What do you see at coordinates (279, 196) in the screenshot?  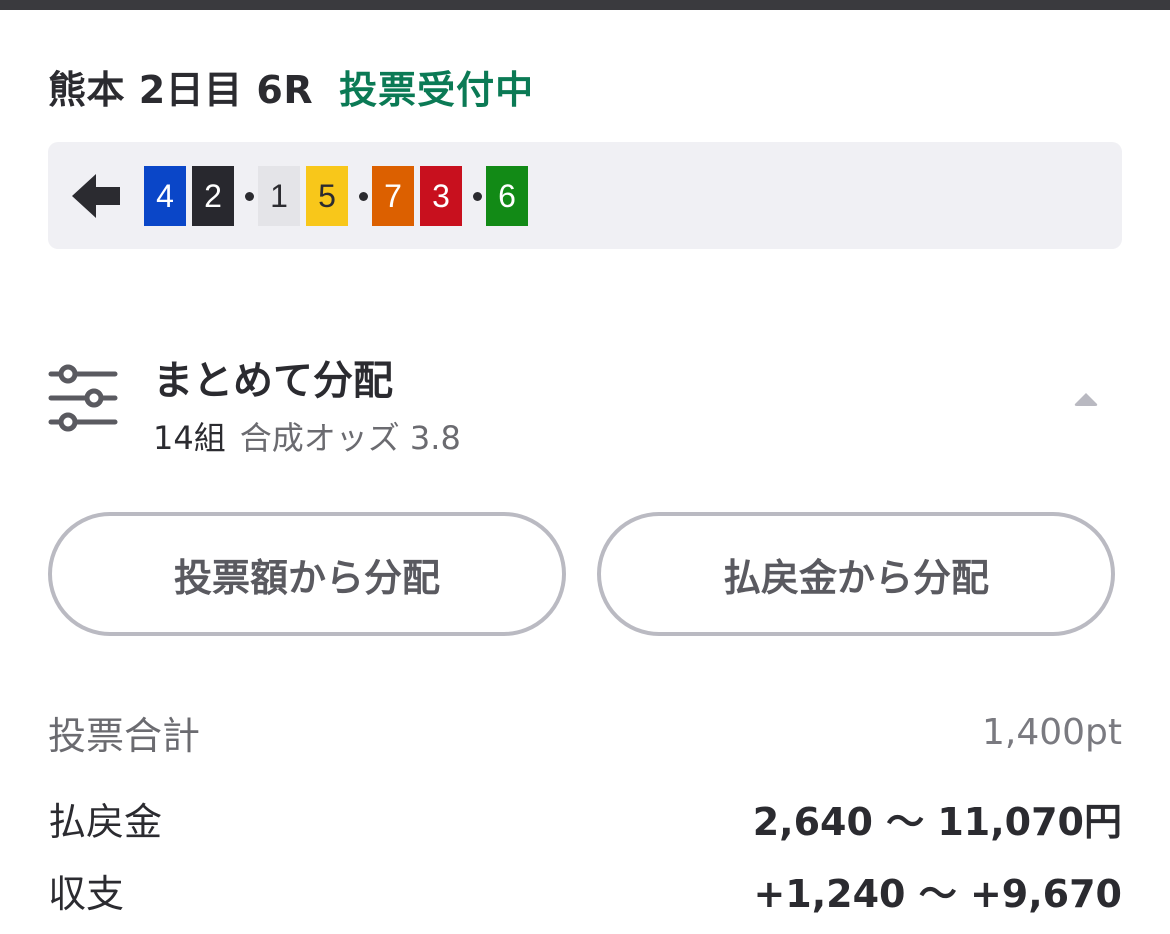 I see `horse-number-chip: 1` at bounding box center [279, 196].